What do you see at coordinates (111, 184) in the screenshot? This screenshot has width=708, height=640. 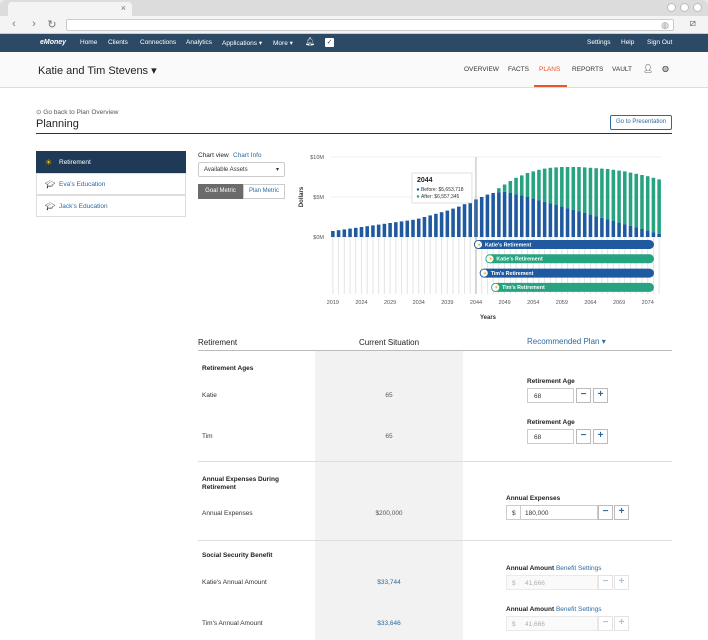 I see `goal-item-evas-education: 🎓︎ Eva's Education` at bounding box center [111, 184].